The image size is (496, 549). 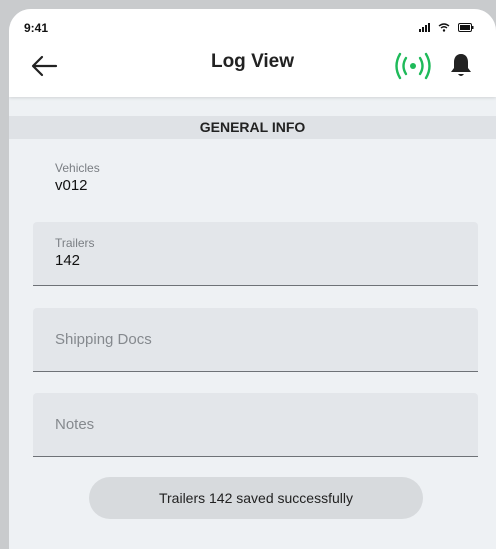 I want to click on trailers-label: Trailers, so click(x=75, y=243).